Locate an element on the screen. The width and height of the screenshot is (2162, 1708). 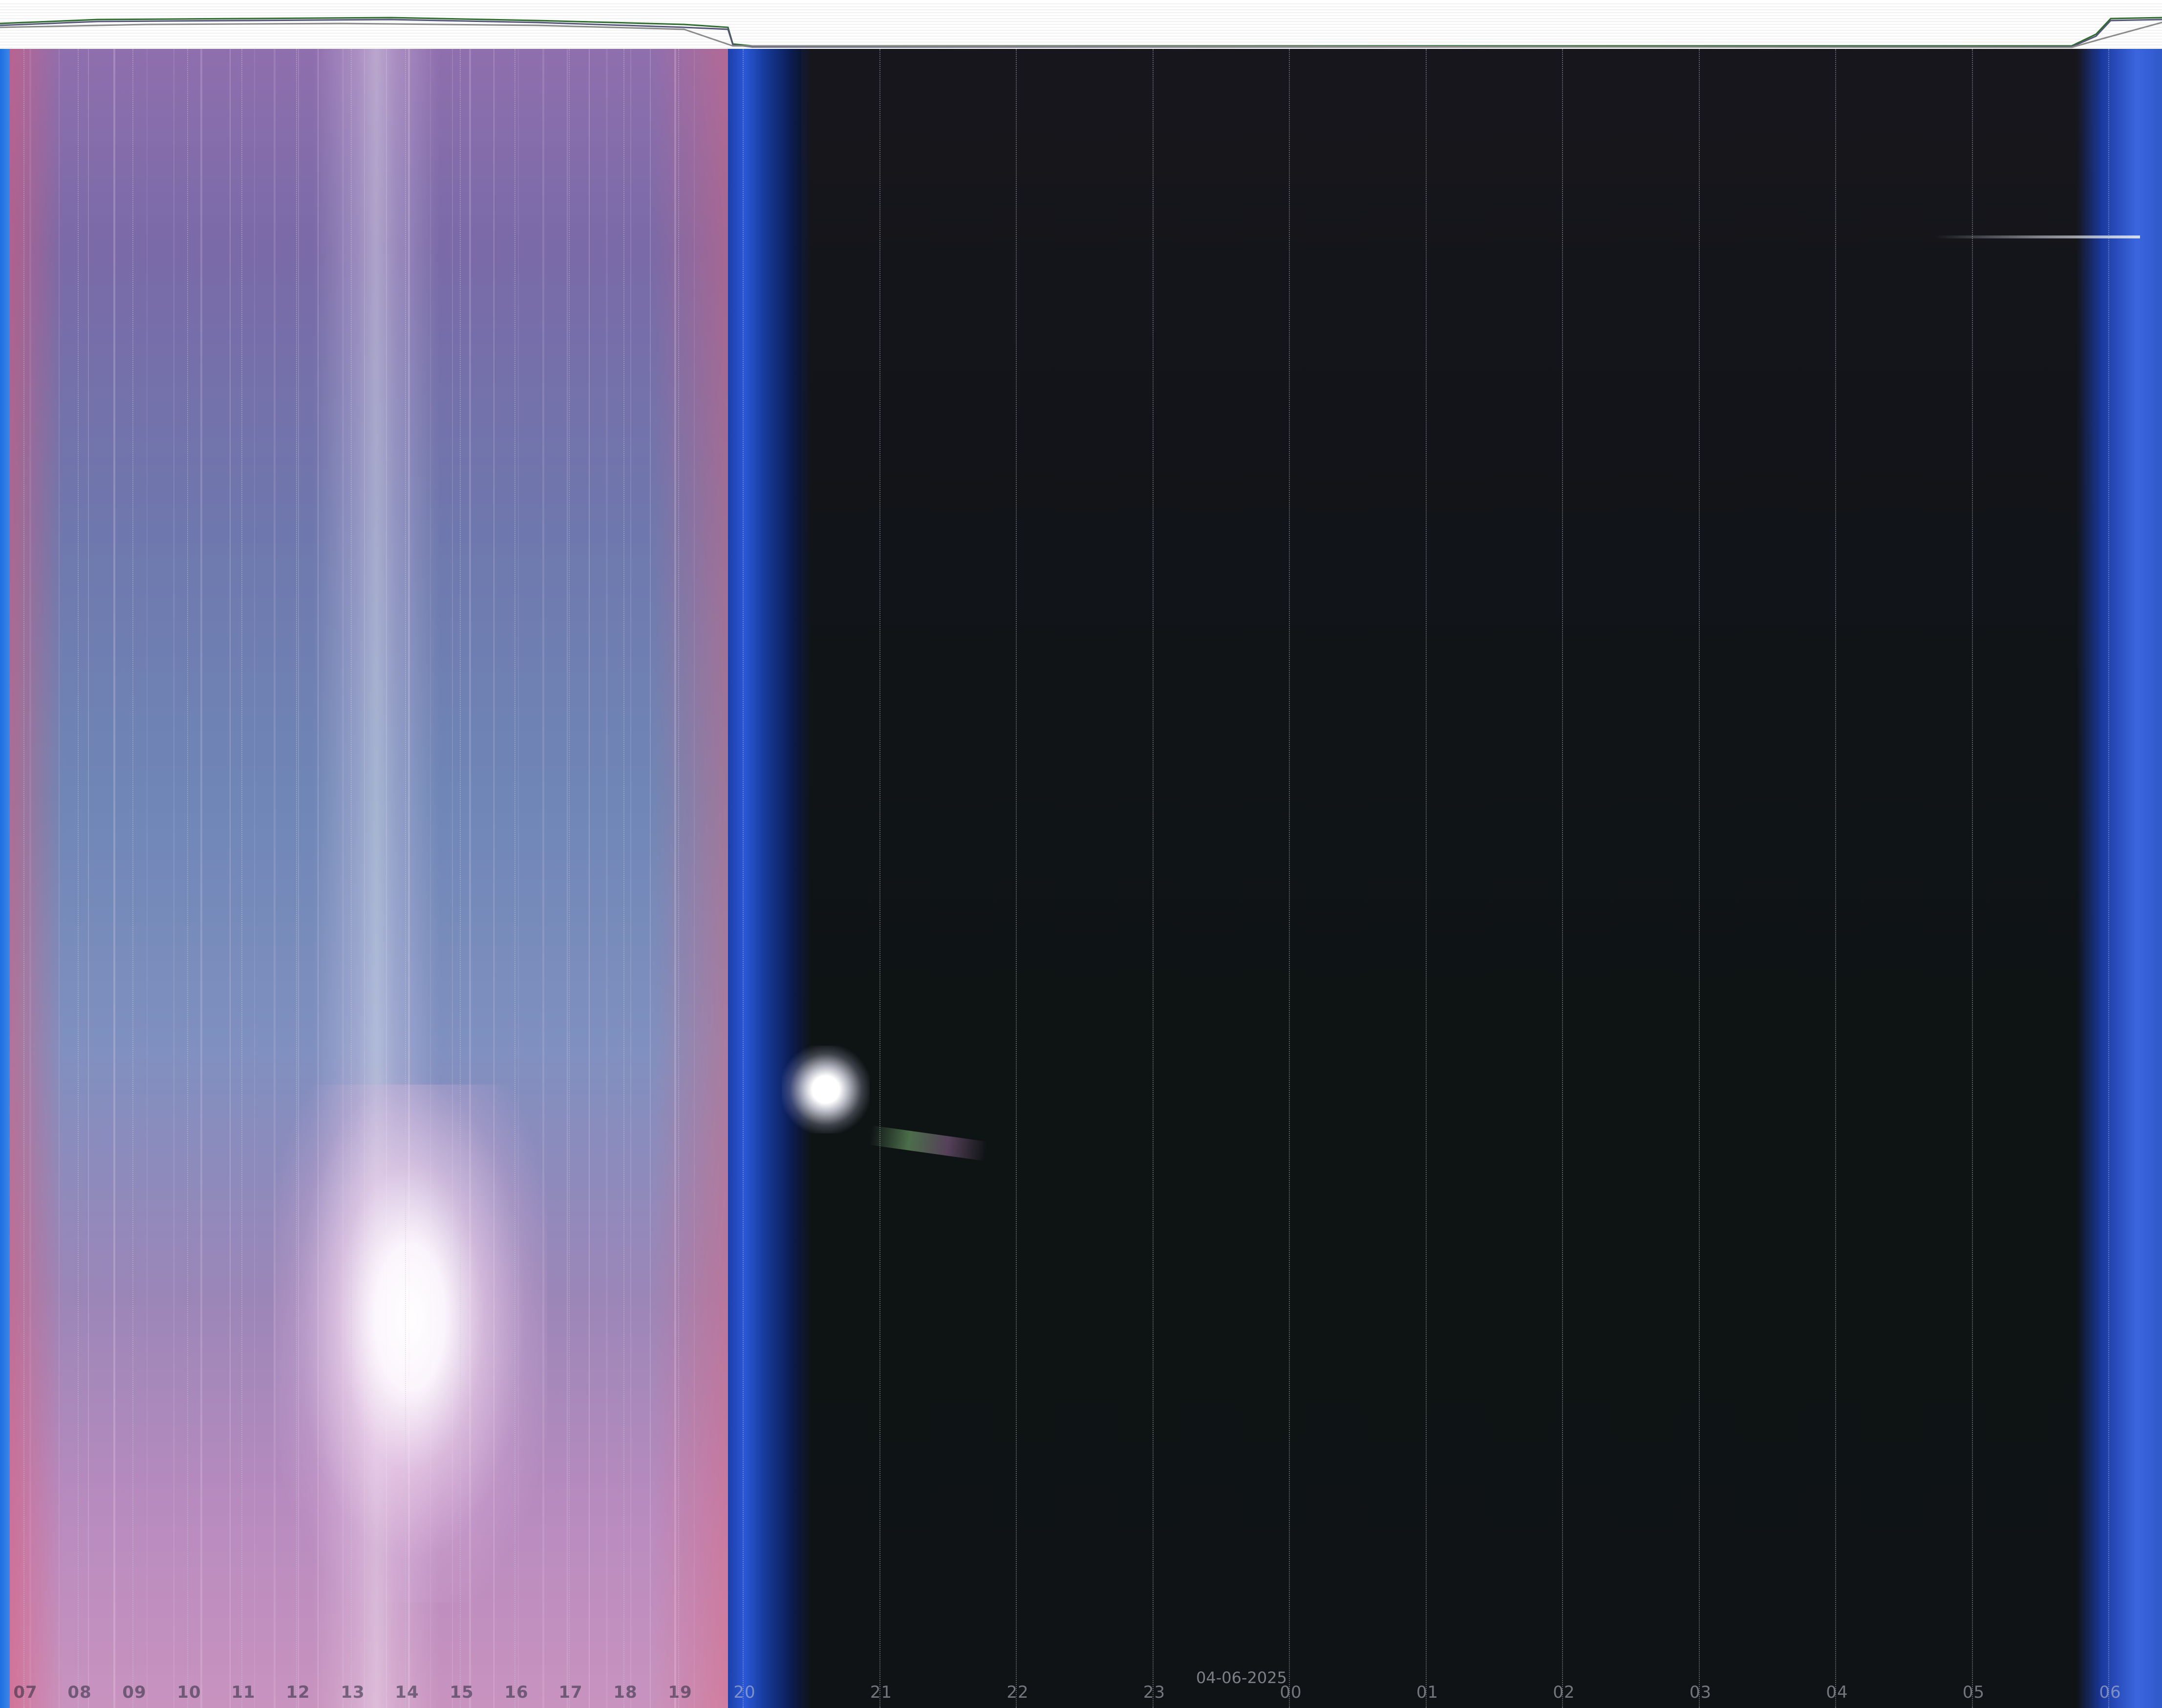
hour-label: 13 is located at coordinates (353, 1692).